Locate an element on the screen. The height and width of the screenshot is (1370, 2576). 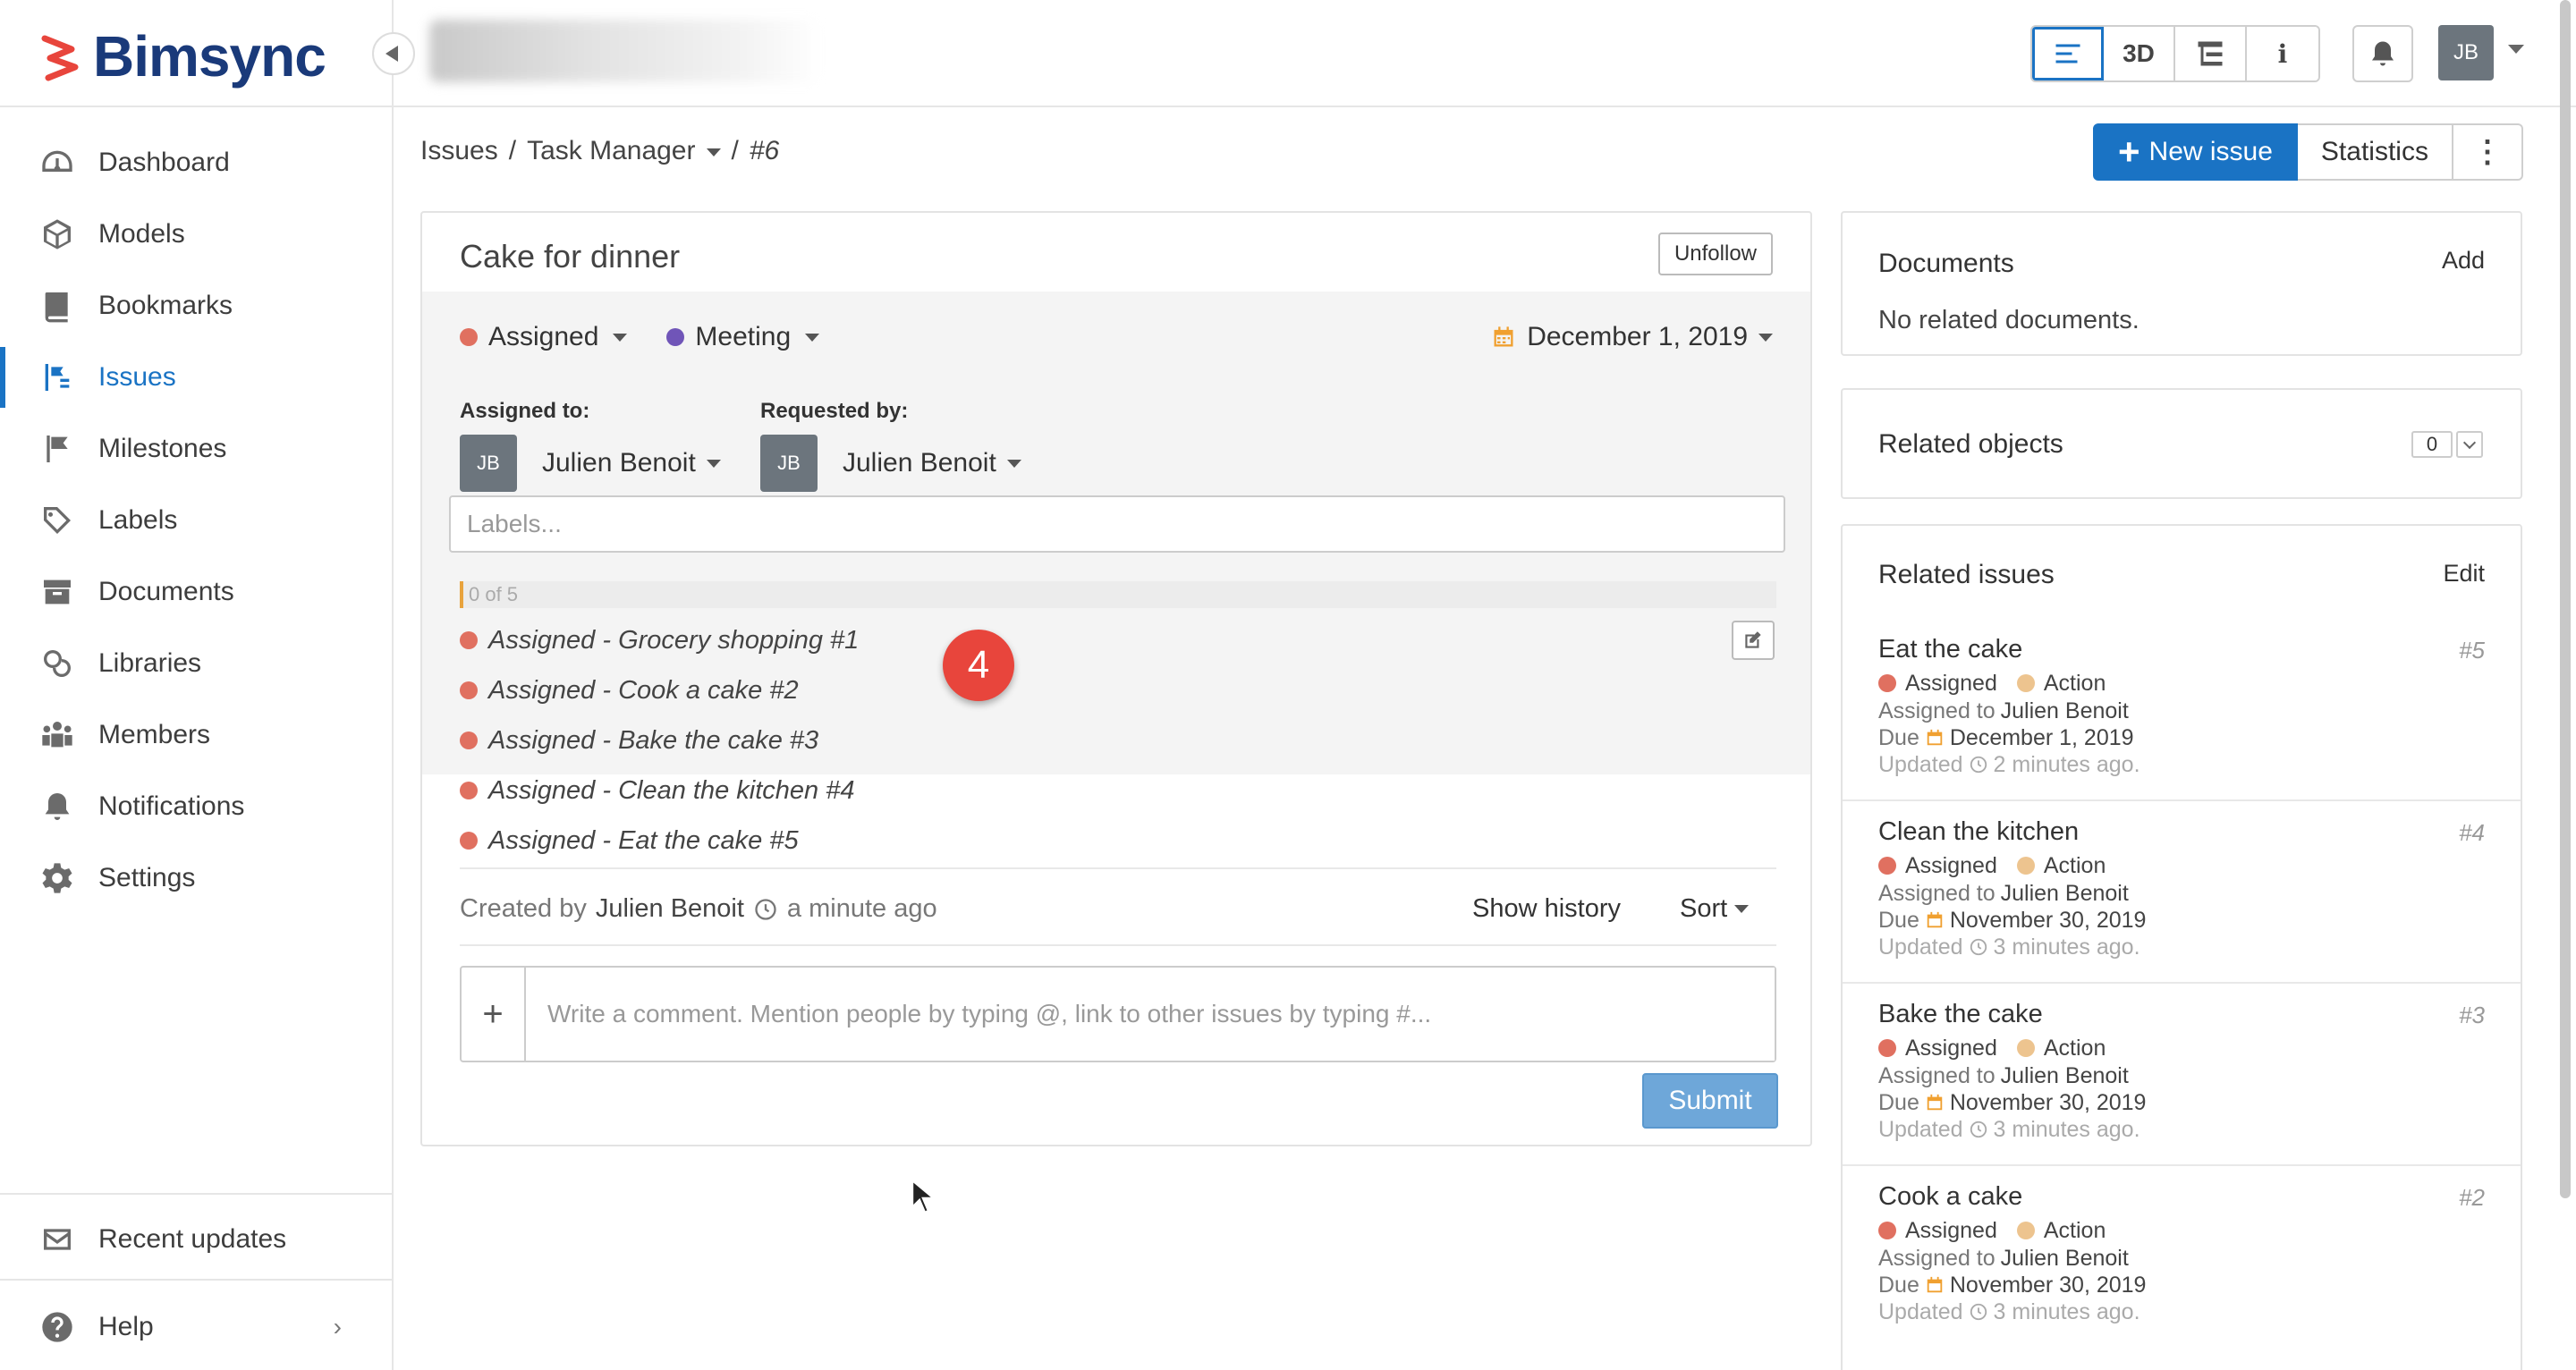
info-view-button: i is located at coordinates (2282, 53).